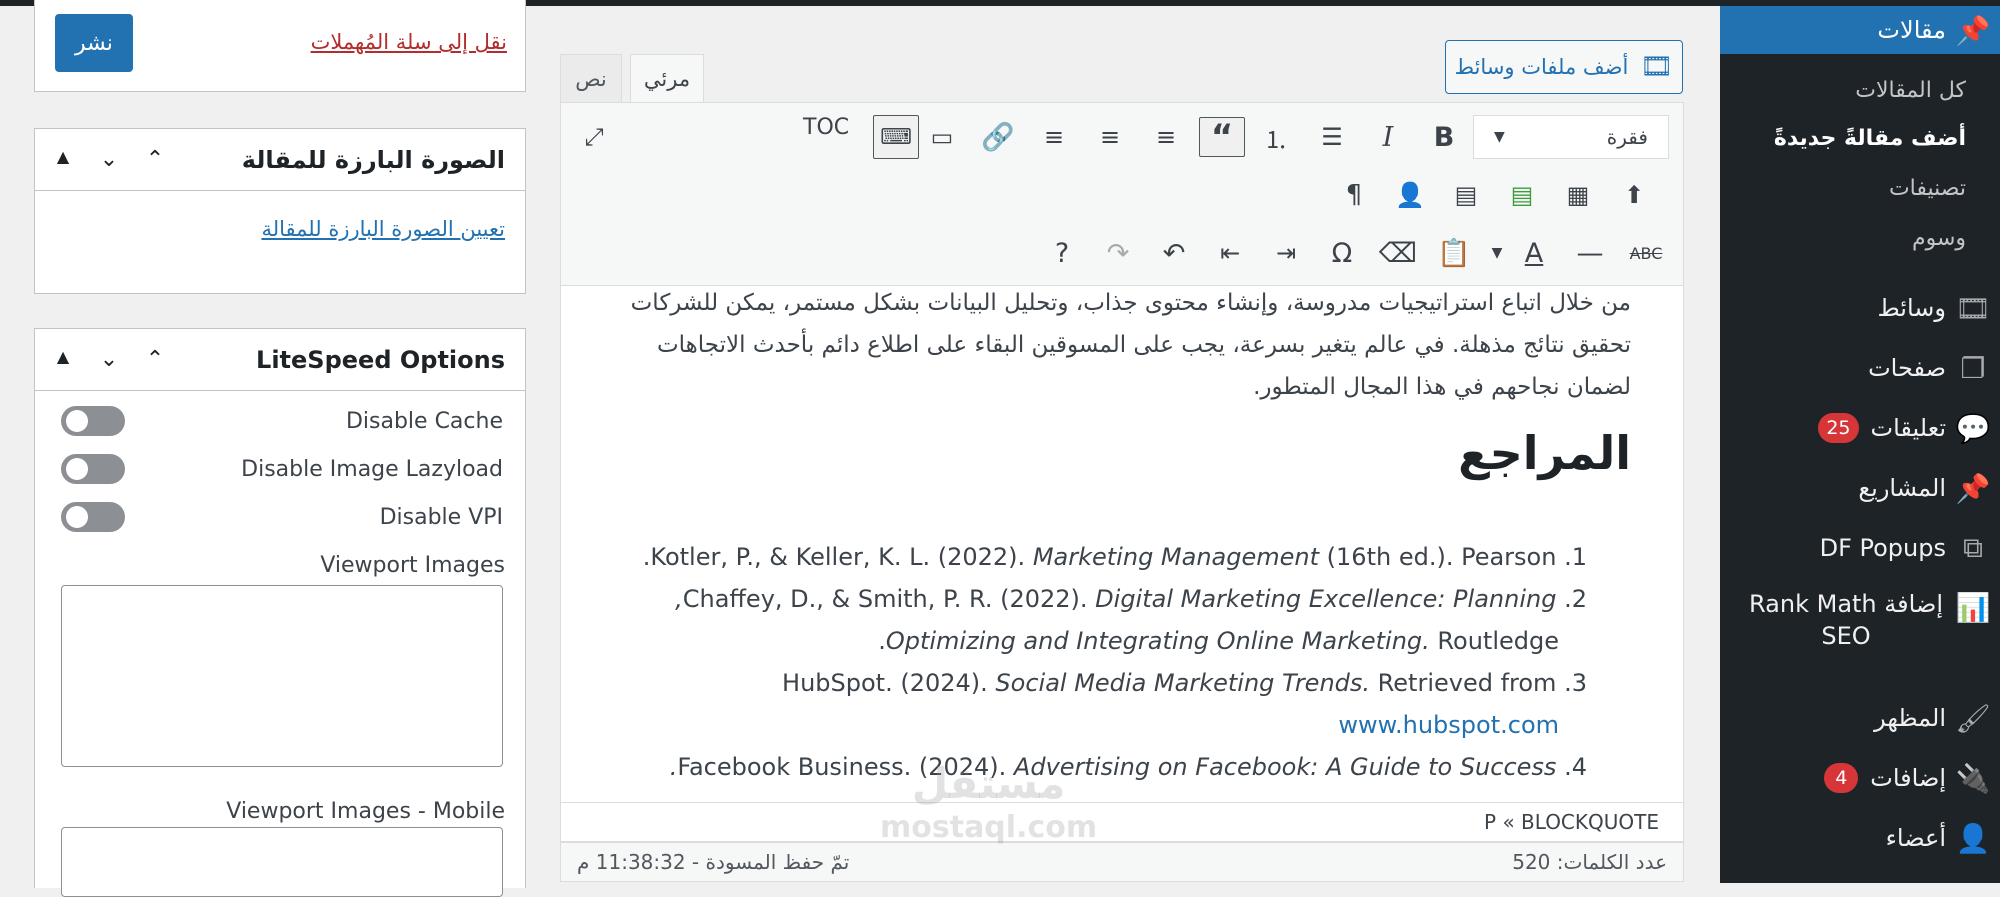 This screenshot has width=2000, height=897. What do you see at coordinates (1860, 428) in the screenshot?
I see `menu-item-comments: 💬 تعليقات 25` at bounding box center [1860, 428].